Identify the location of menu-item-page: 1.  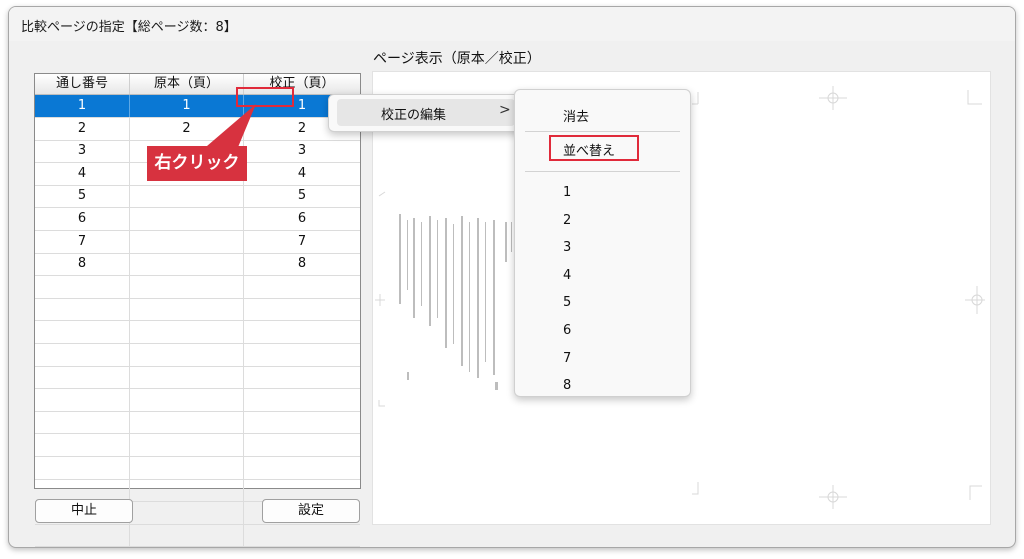
(567, 192).